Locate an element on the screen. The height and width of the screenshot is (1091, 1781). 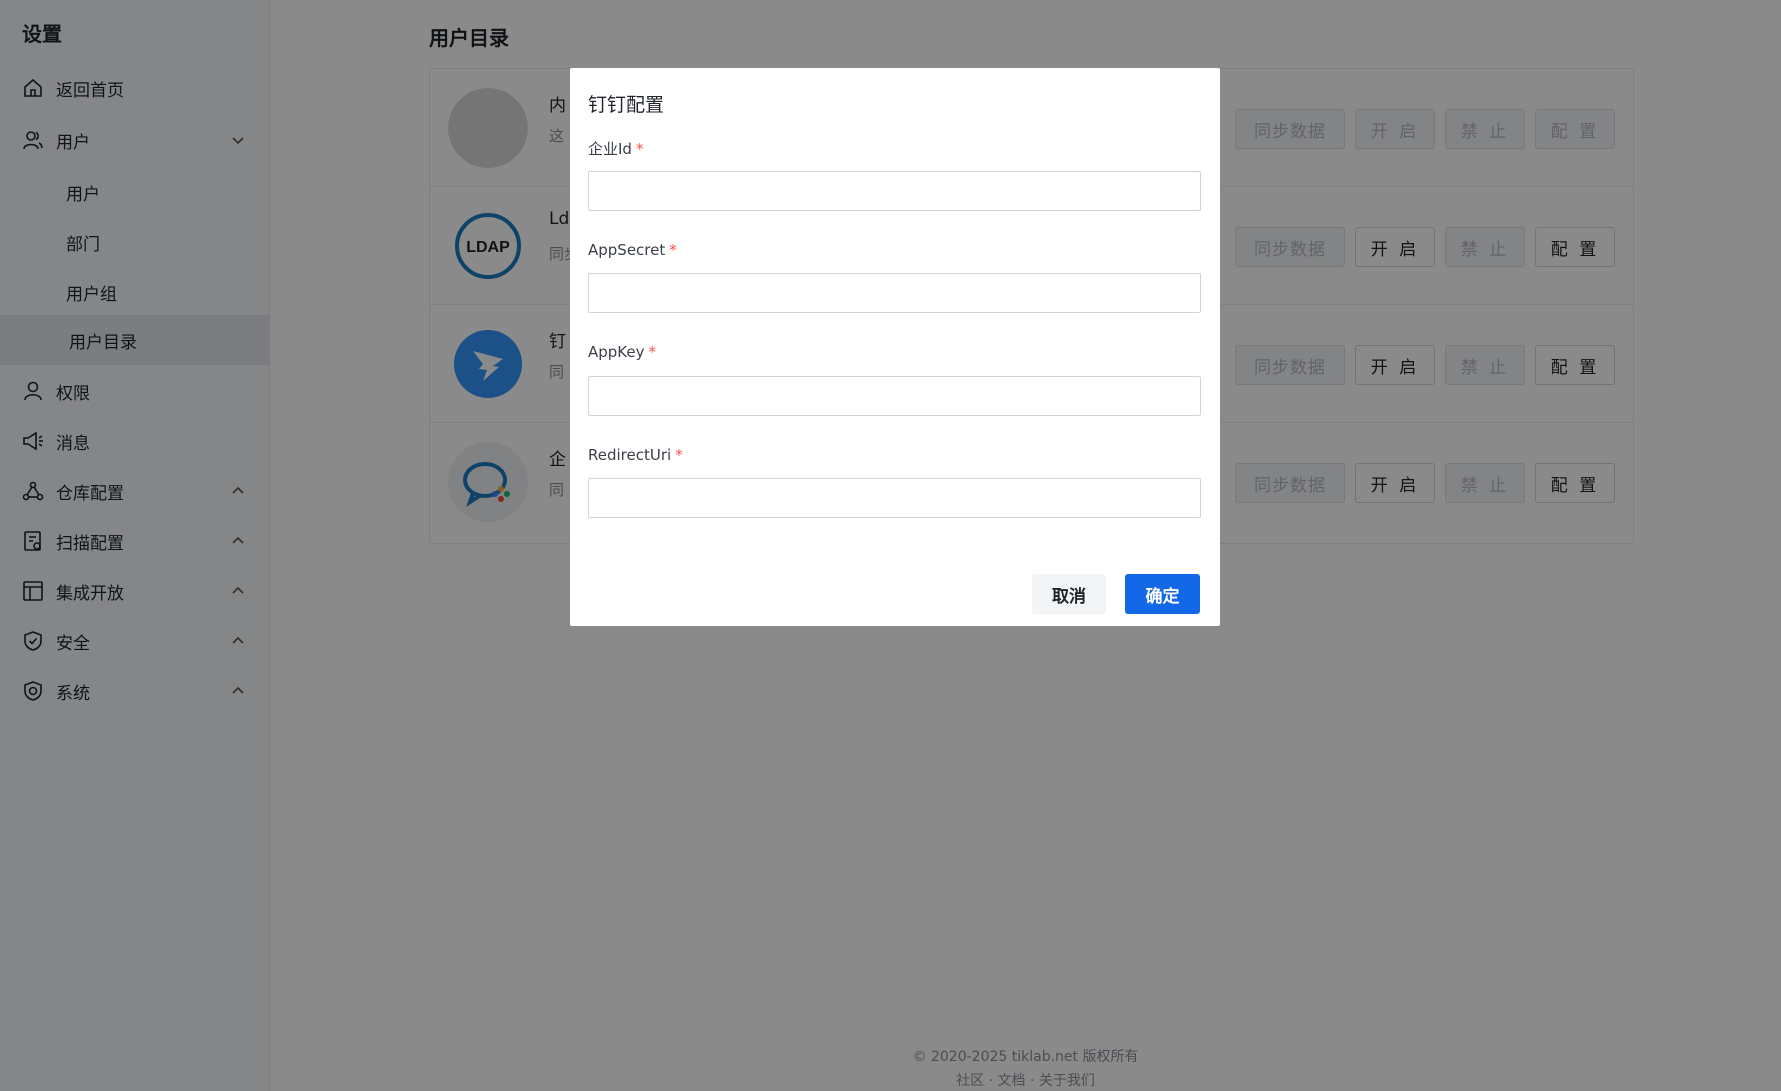
dialog-title: 钉钉配置 is located at coordinates (626, 105).